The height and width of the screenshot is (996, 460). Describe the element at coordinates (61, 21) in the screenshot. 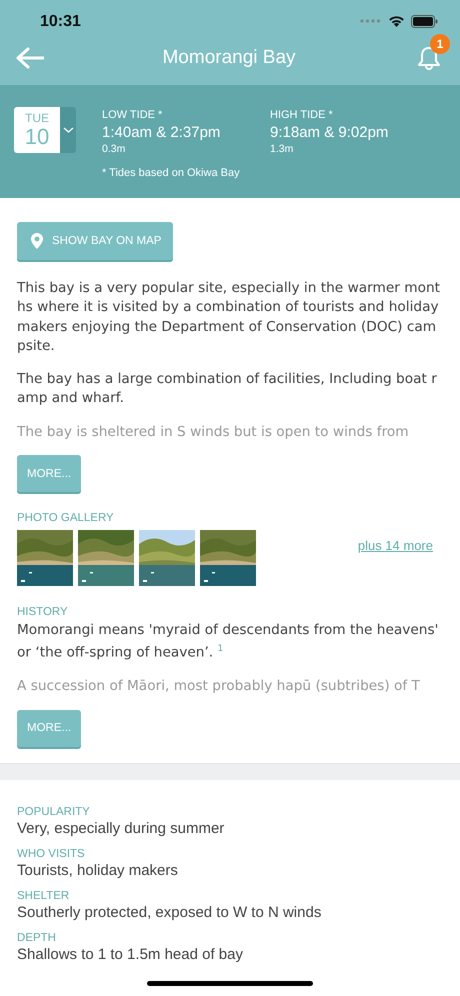

I see `status-time: 10:31` at that location.